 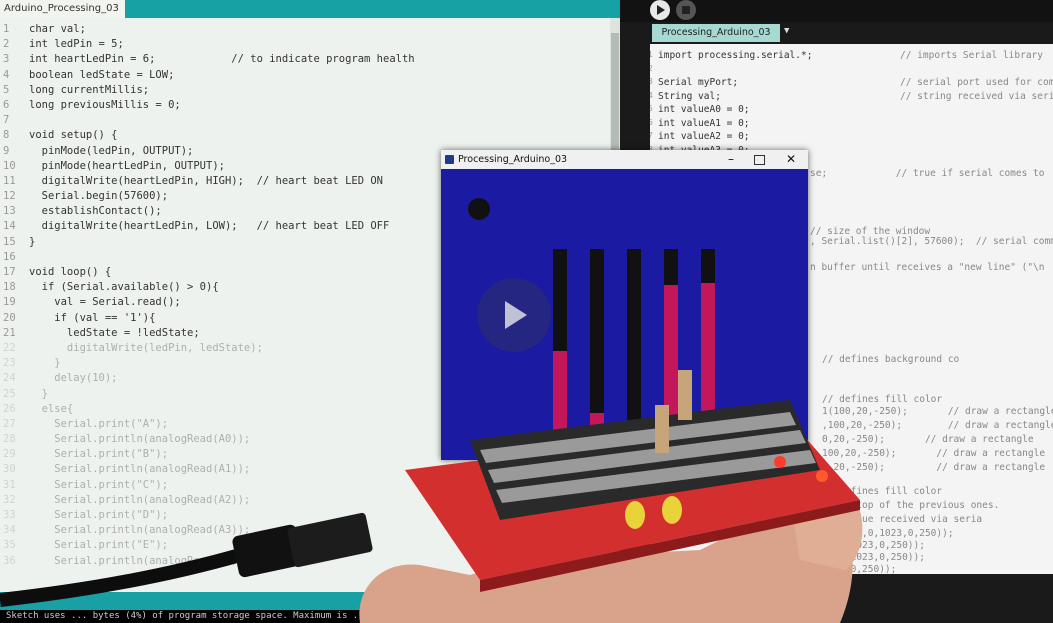 What do you see at coordinates (698, 82) in the screenshot?
I see `code-text: Serial myPort;` at bounding box center [698, 82].